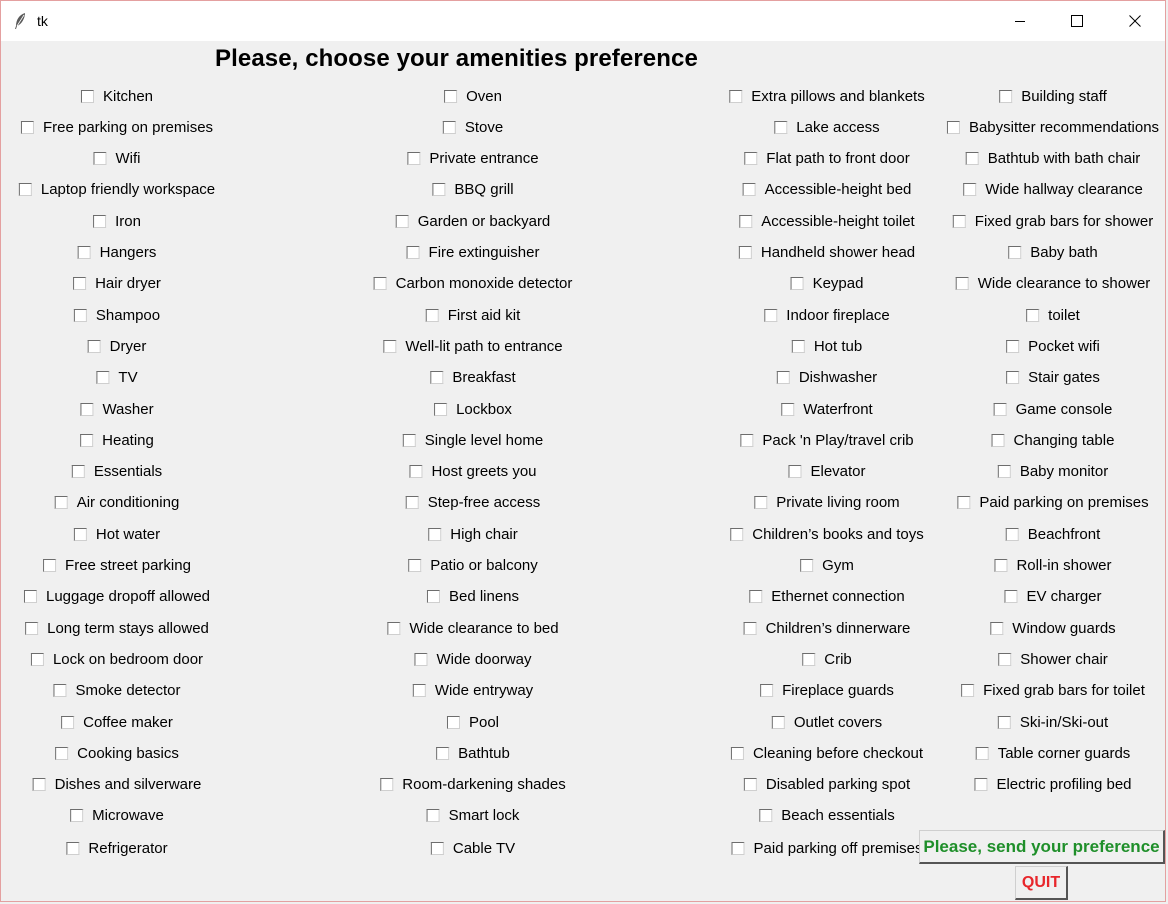 The image size is (1168, 904). Describe the element at coordinates (1053, 190) in the screenshot. I see `amenity-checkbox: Wide hallway clearance` at that location.